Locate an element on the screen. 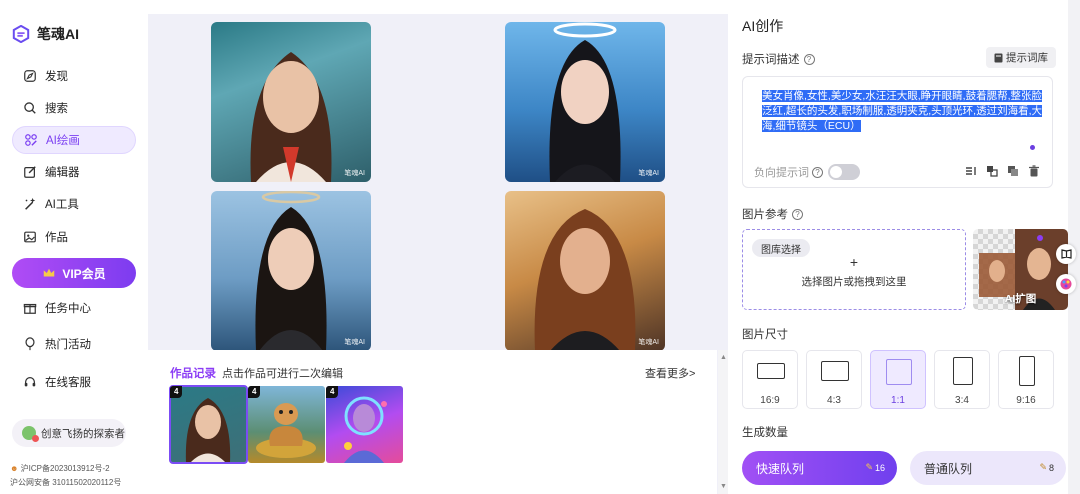 The height and width of the screenshot is (494, 1080). panel-title: AI创作 is located at coordinates (763, 26).